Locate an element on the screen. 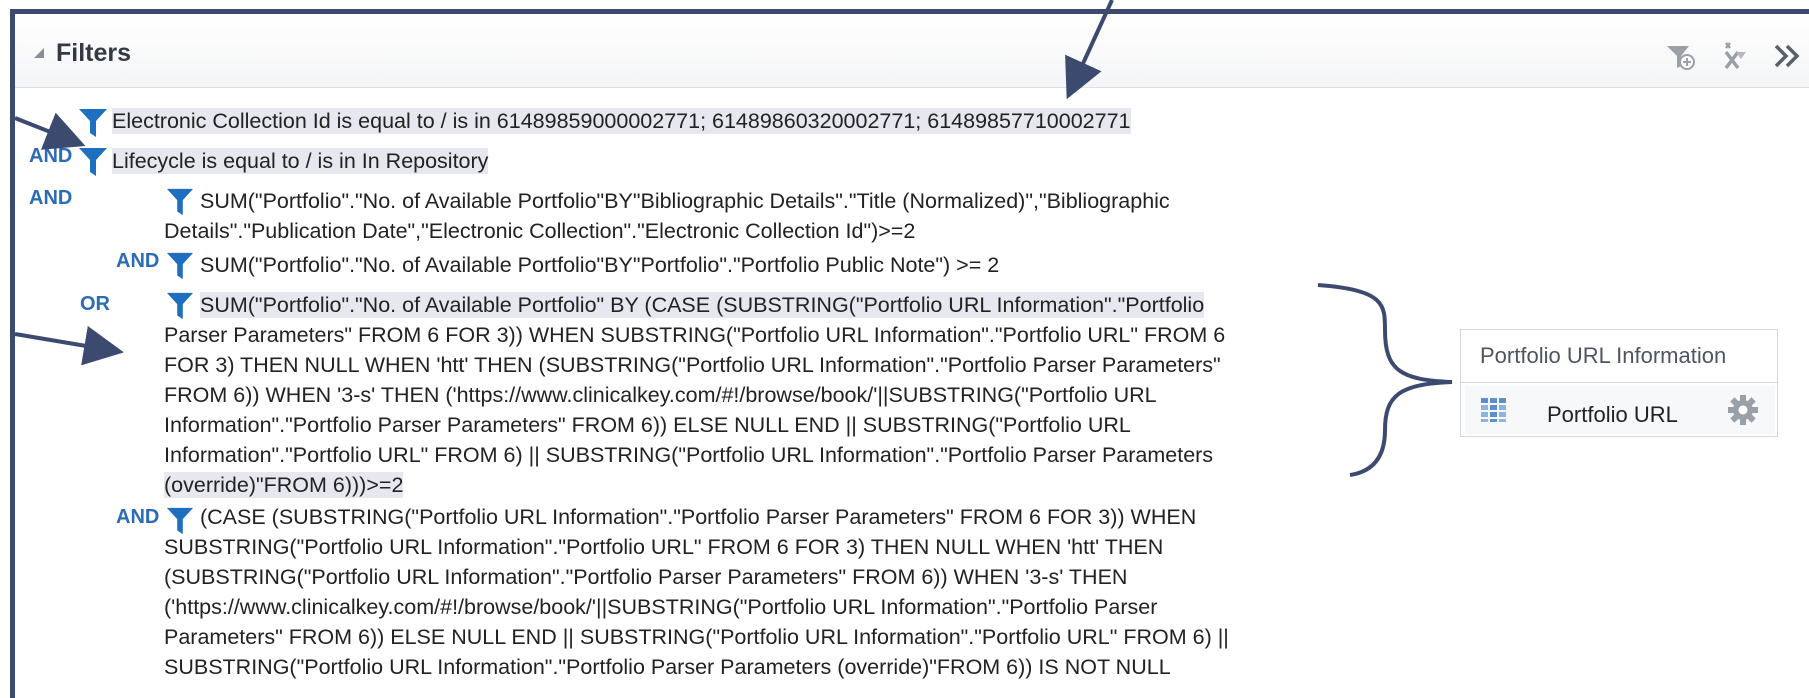  card-item-label: Portfolio URL is located at coordinates (1612, 415).